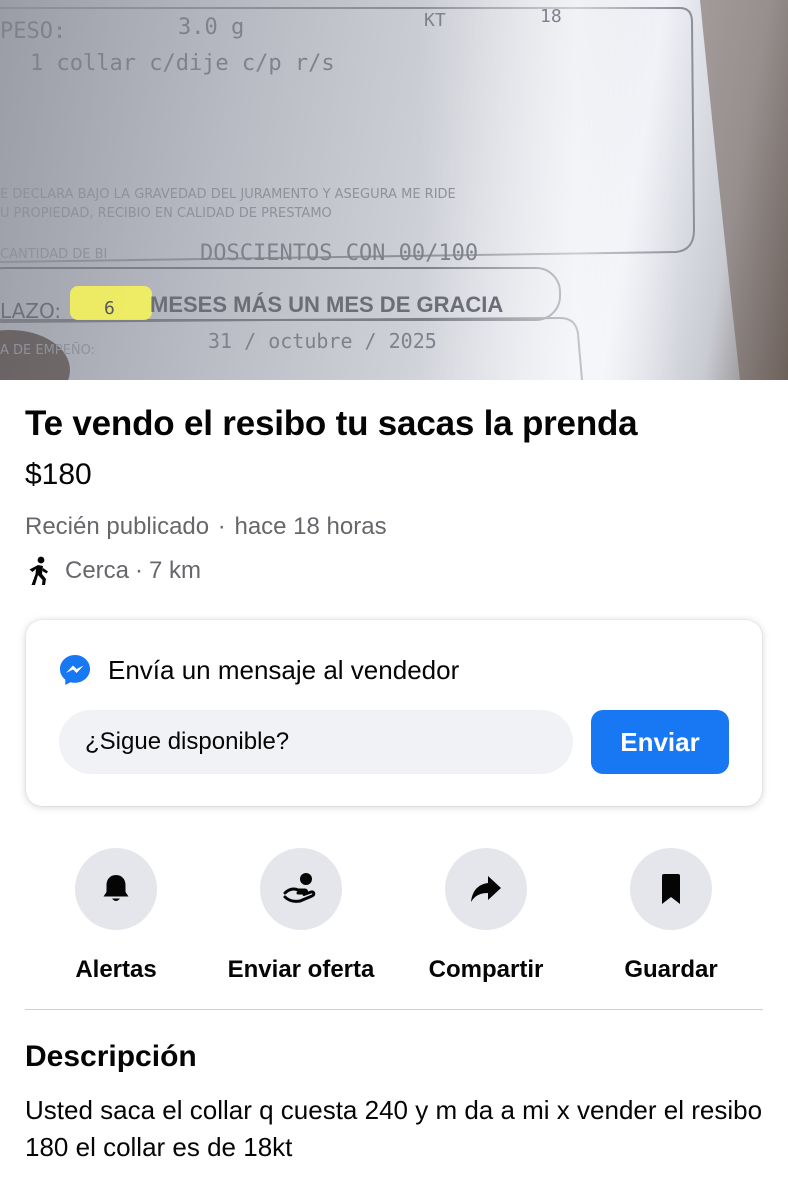  What do you see at coordinates (38, 570) in the screenshot?
I see `walking-person-icon` at bounding box center [38, 570].